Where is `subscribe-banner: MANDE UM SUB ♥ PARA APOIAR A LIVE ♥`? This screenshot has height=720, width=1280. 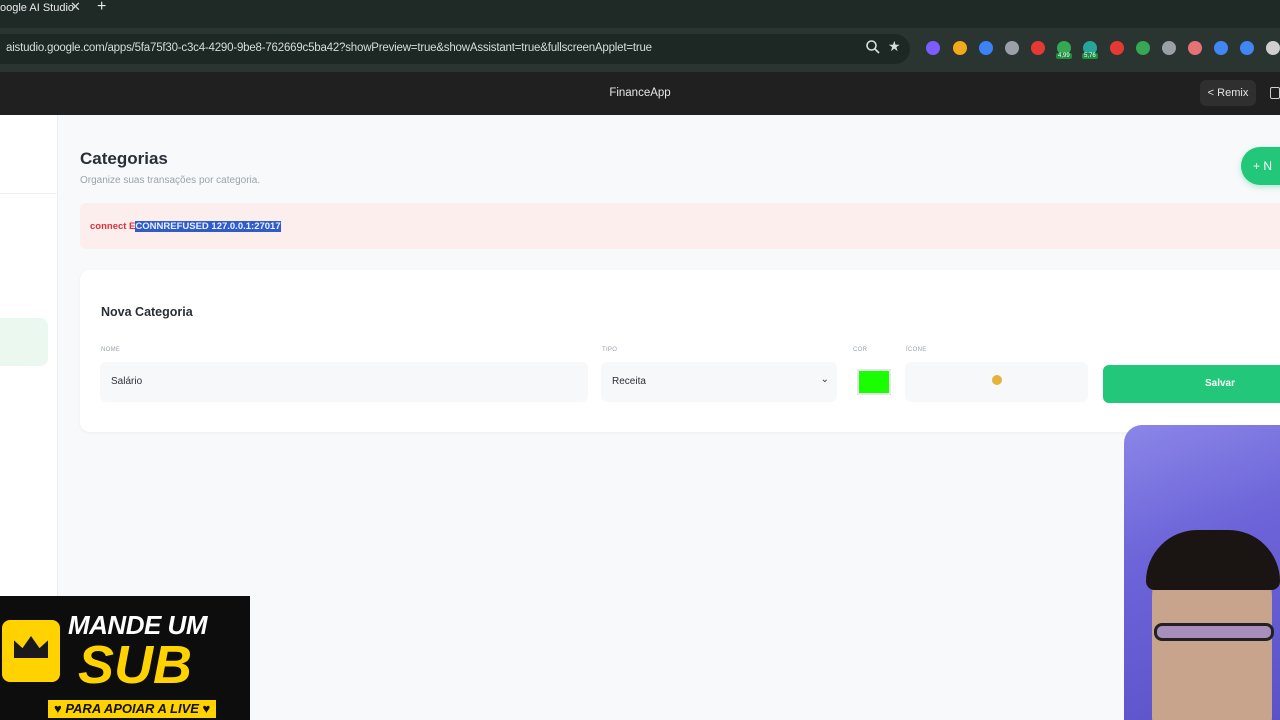 subscribe-banner: MANDE UM SUB ♥ PARA APOIAR A LIVE ♥ is located at coordinates (125, 658).